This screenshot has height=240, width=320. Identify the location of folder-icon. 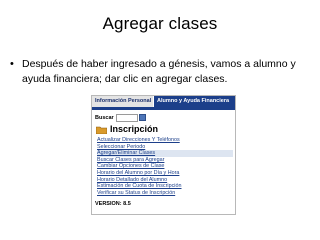
(101, 130).